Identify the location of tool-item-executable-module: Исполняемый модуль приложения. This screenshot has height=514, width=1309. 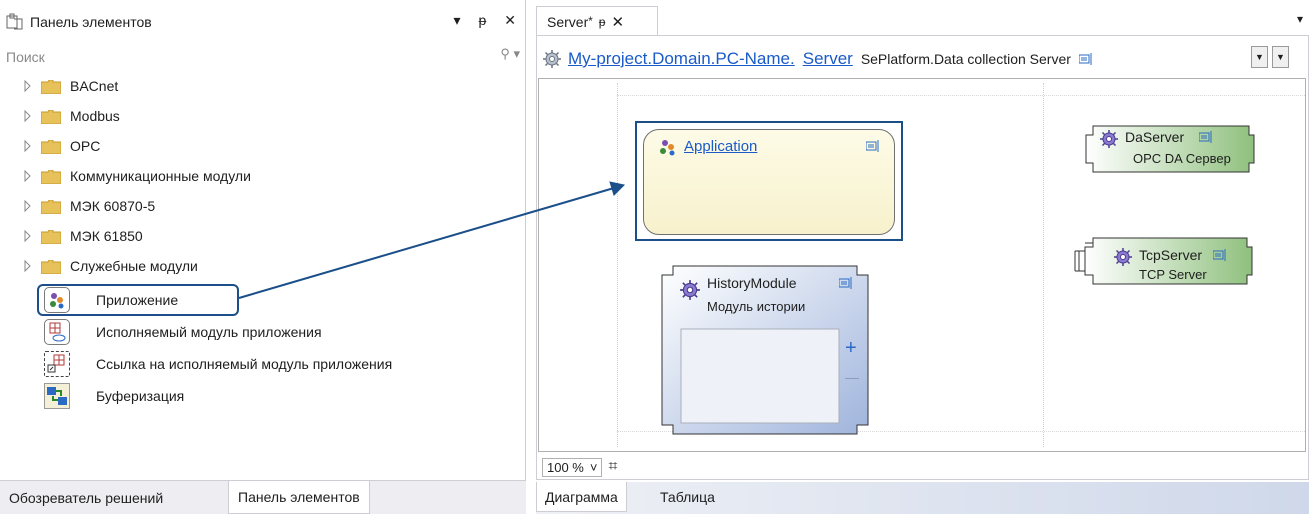
(263, 333).